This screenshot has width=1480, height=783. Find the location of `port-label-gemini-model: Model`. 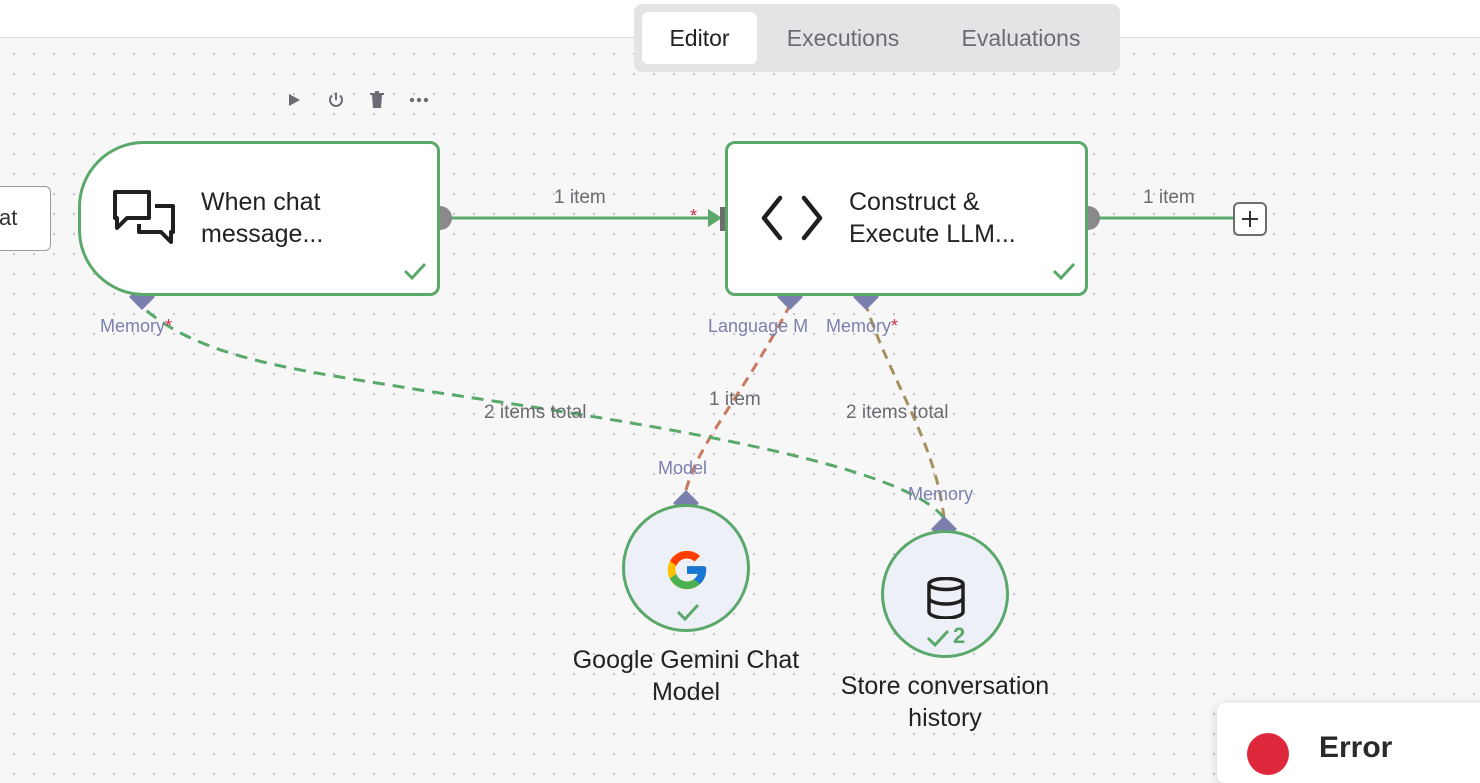

port-label-gemini-model: Model is located at coordinates (683, 468).